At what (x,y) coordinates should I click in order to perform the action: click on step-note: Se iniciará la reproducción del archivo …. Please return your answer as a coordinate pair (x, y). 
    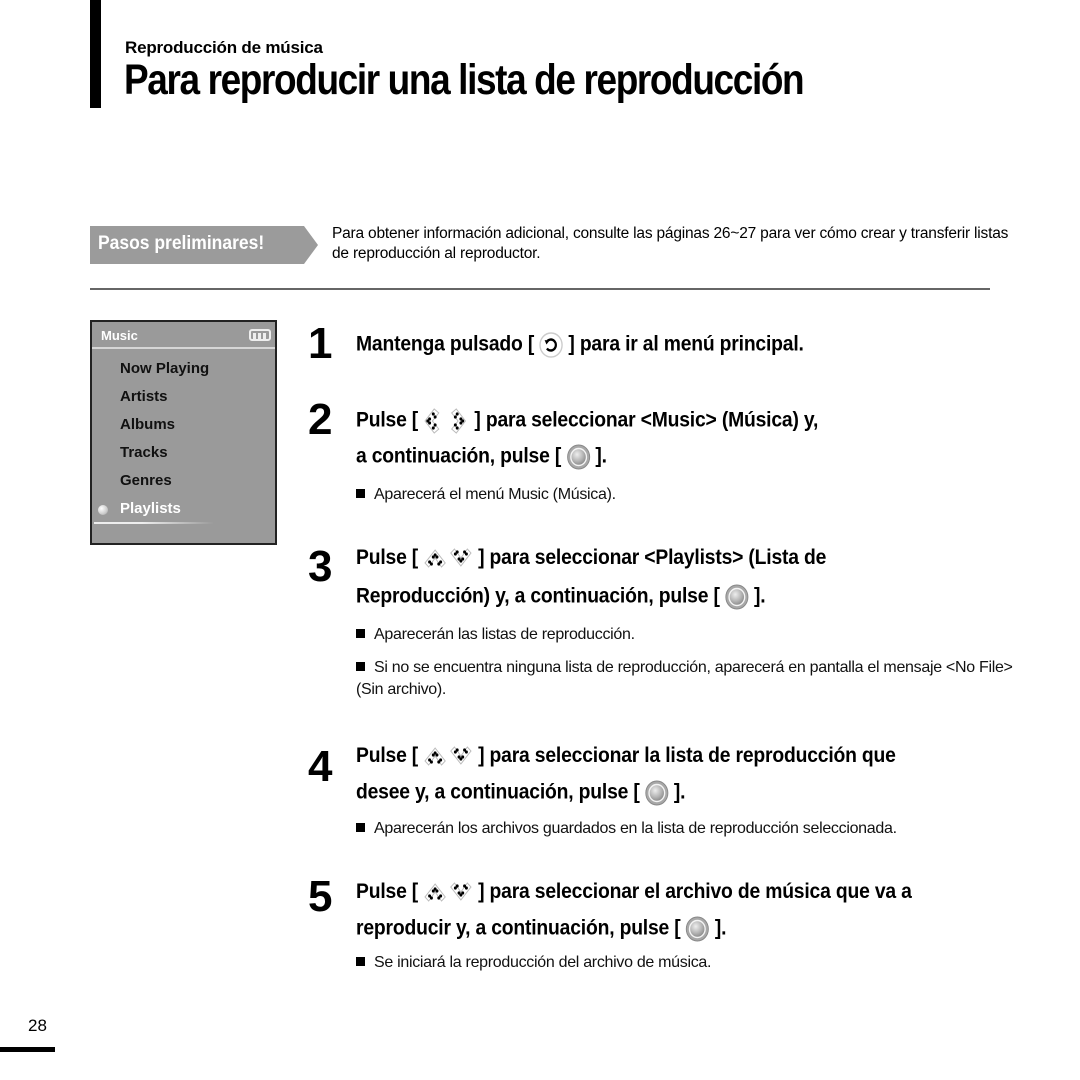
    Looking at the image, I should click on (696, 963).